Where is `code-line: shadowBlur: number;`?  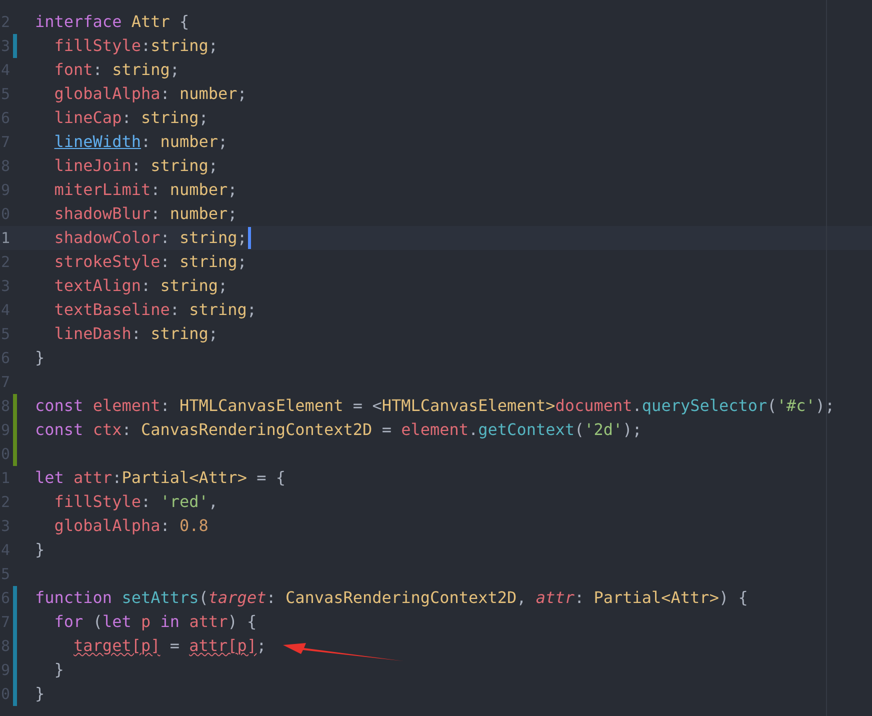
code-line: shadowBlur: number; is located at coordinates (145, 214).